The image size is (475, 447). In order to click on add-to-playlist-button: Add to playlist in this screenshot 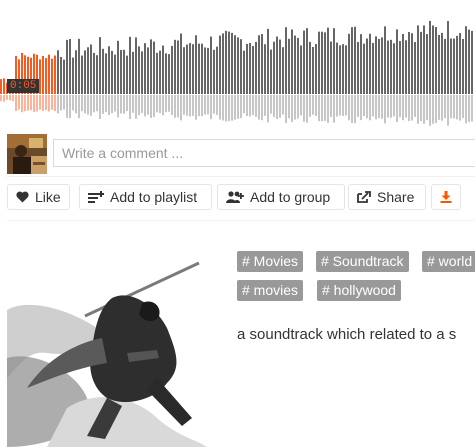, I will do `click(145, 197)`.